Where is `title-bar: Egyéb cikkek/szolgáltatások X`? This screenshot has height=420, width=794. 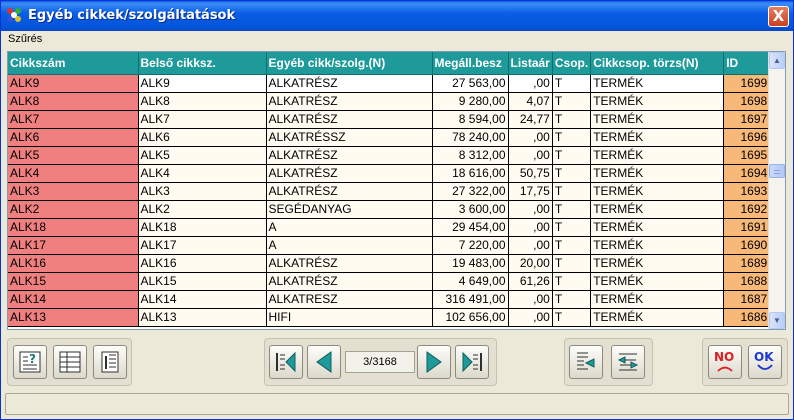
title-bar: Egyéb cikkek/szolgáltatások X is located at coordinates (397, 16).